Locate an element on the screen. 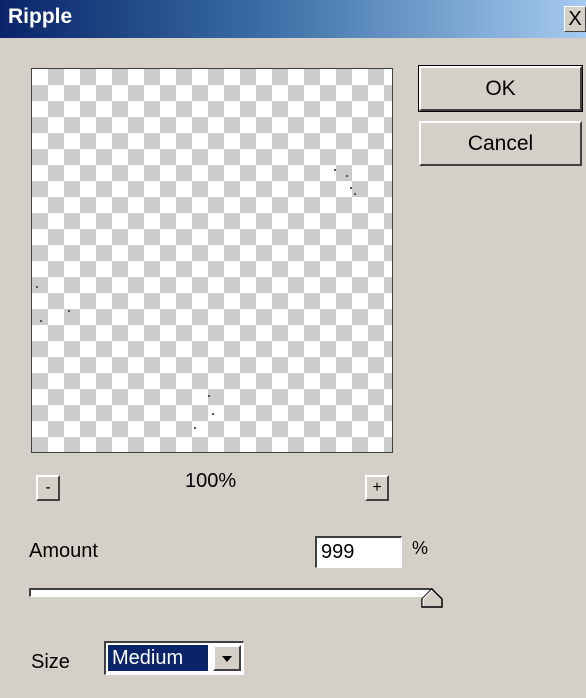 Image resolution: width=586 pixels, height=698 pixels. close-icon: X is located at coordinates (575, 19).